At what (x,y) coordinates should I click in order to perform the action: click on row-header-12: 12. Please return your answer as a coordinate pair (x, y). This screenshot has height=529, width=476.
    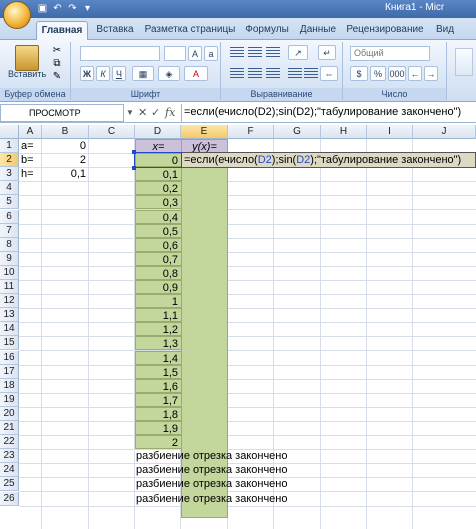
    Looking at the image, I should click on (9, 301).